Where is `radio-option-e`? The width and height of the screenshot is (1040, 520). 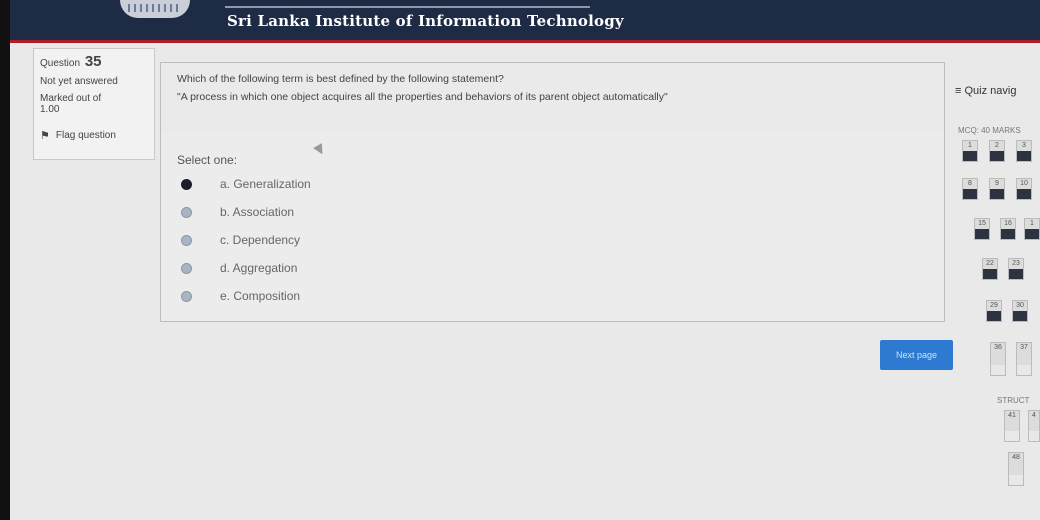
radio-option-e is located at coordinates (186, 296).